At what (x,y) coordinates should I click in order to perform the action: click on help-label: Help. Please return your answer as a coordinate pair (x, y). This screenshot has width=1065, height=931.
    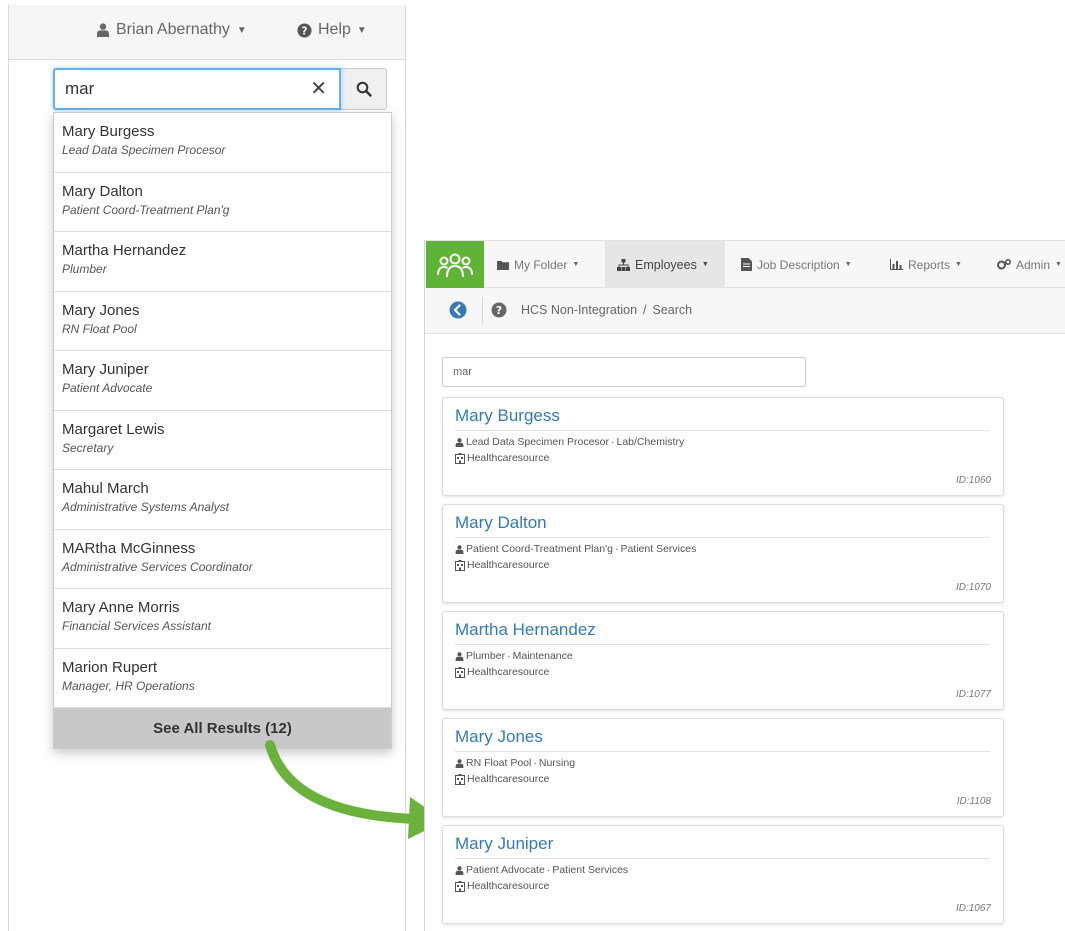
    Looking at the image, I should click on (334, 29).